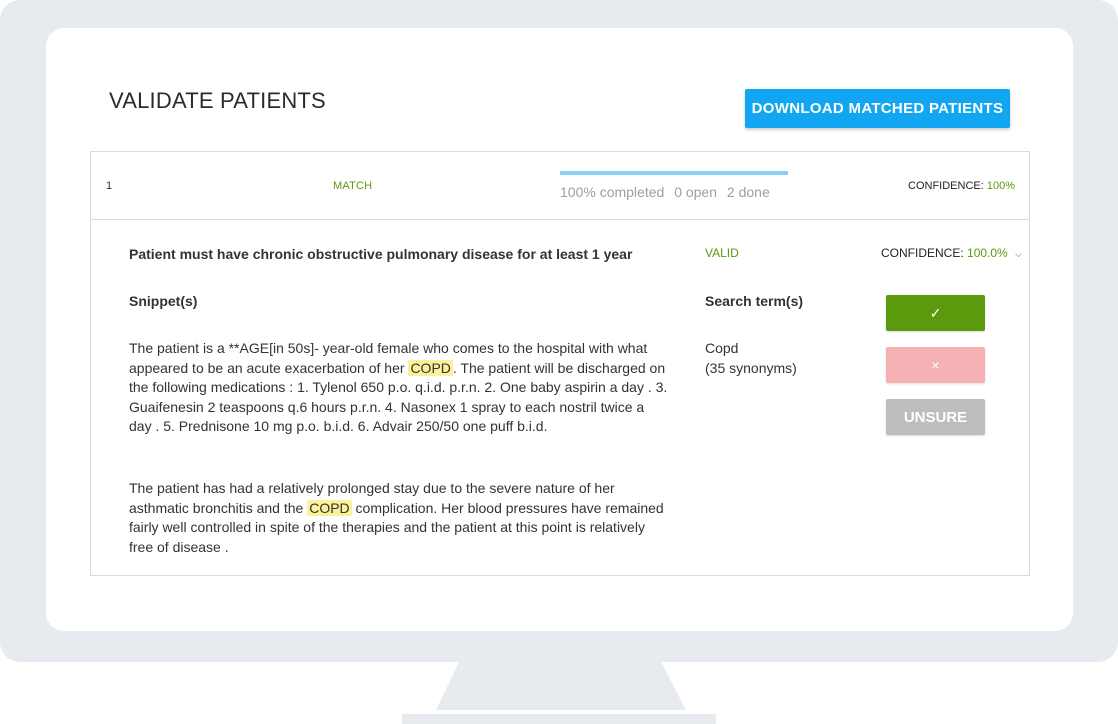 The height and width of the screenshot is (724, 1118). I want to click on patient-index: 1, so click(109, 186).